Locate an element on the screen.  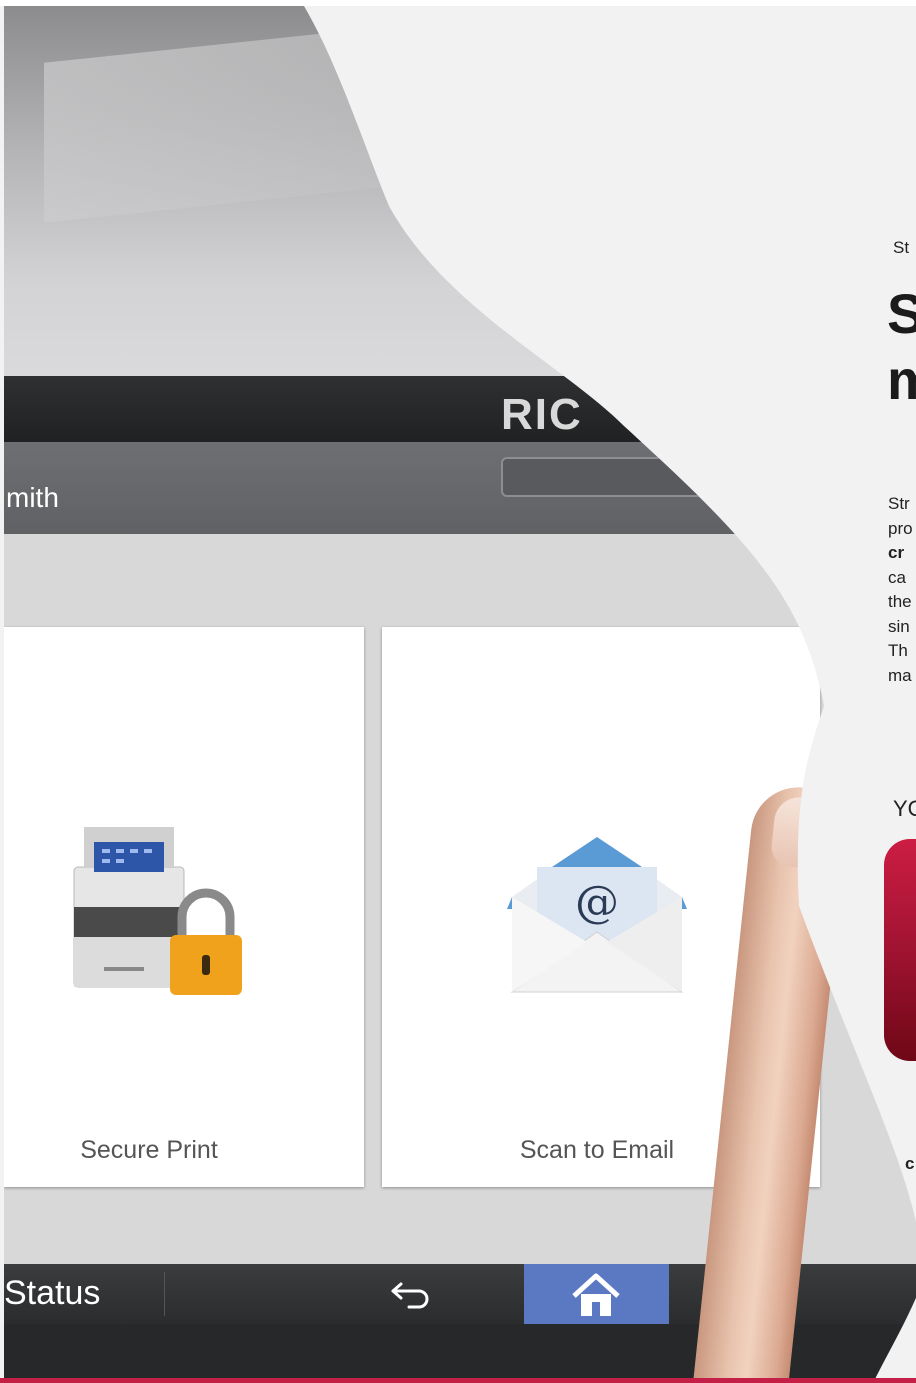
home-icon is located at coordinates (596, 1294).